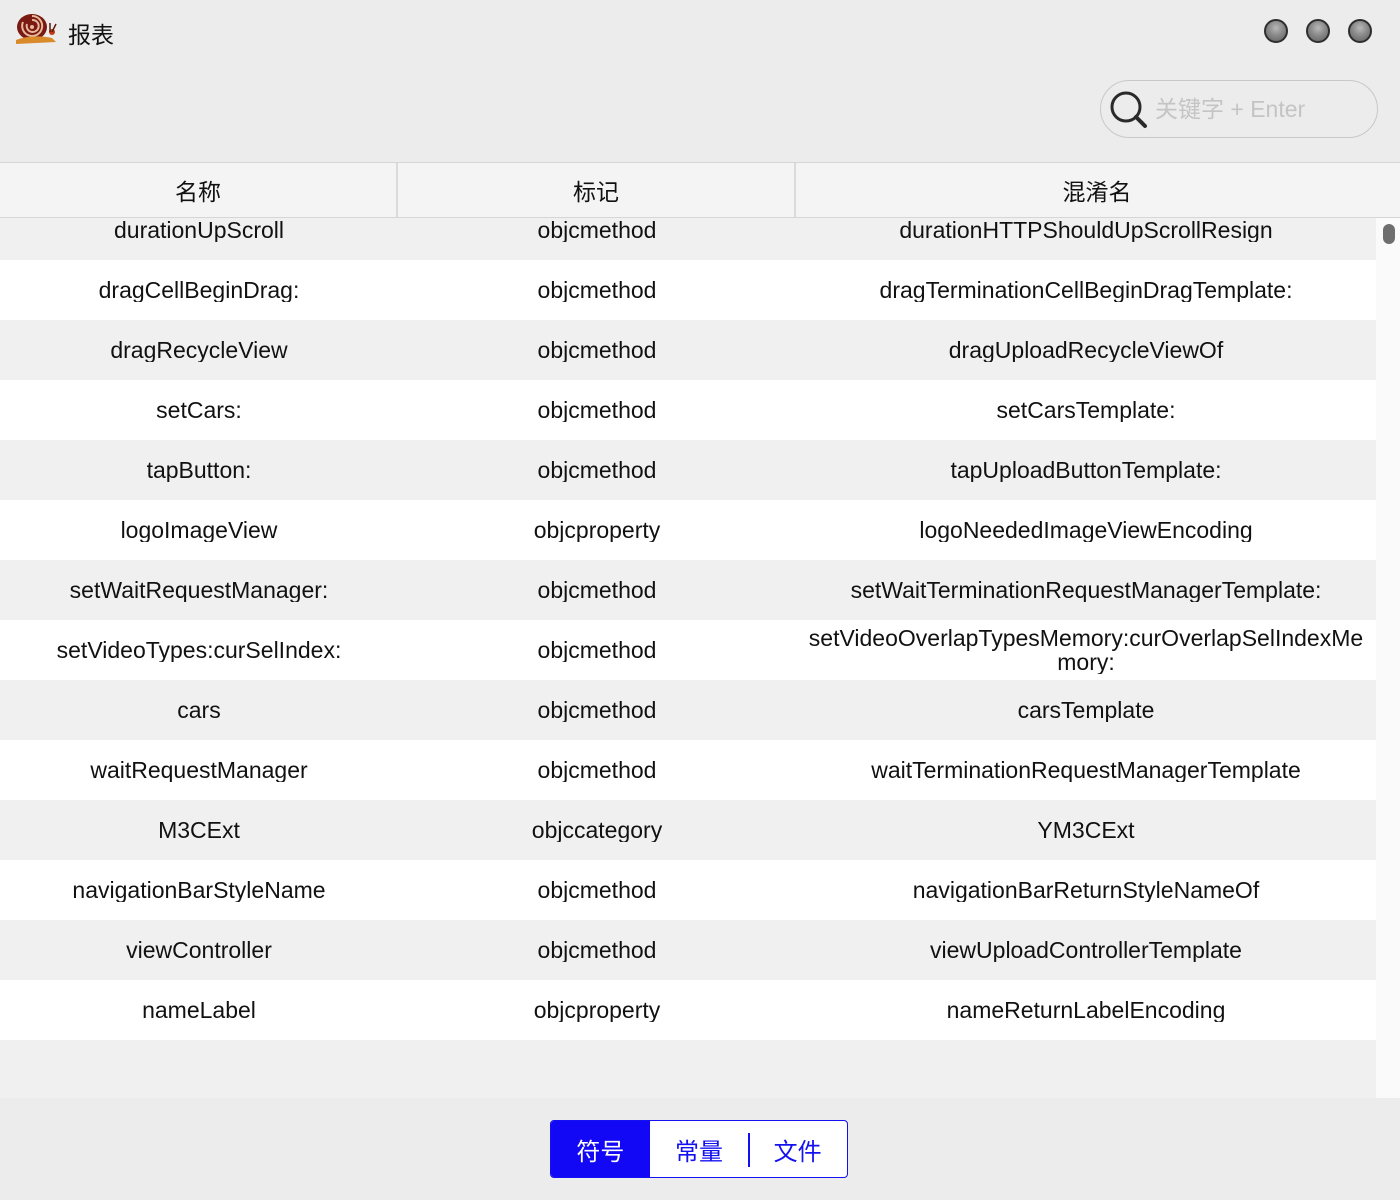 This screenshot has width=1400, height=1200. I want to click on maximize-button, so click(1318, 31).